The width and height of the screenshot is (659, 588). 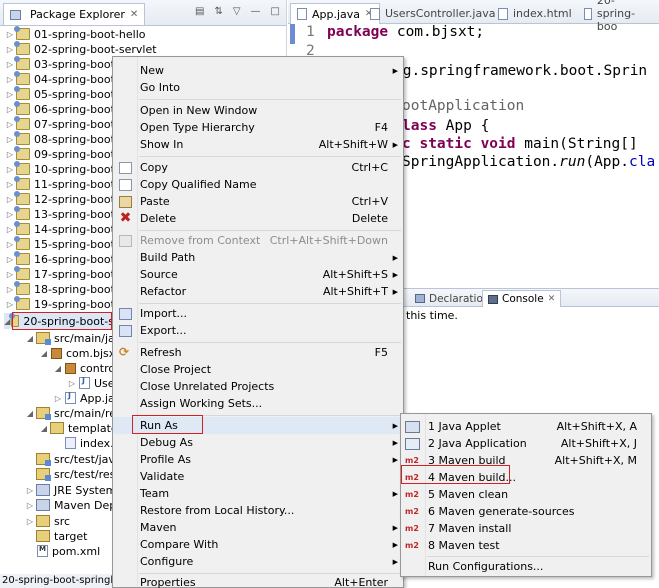 What do you see at coordinates (47, 521) in the screenshot?
I see `tree-item-folder: ▷ src` at bounding box center [47, 521].